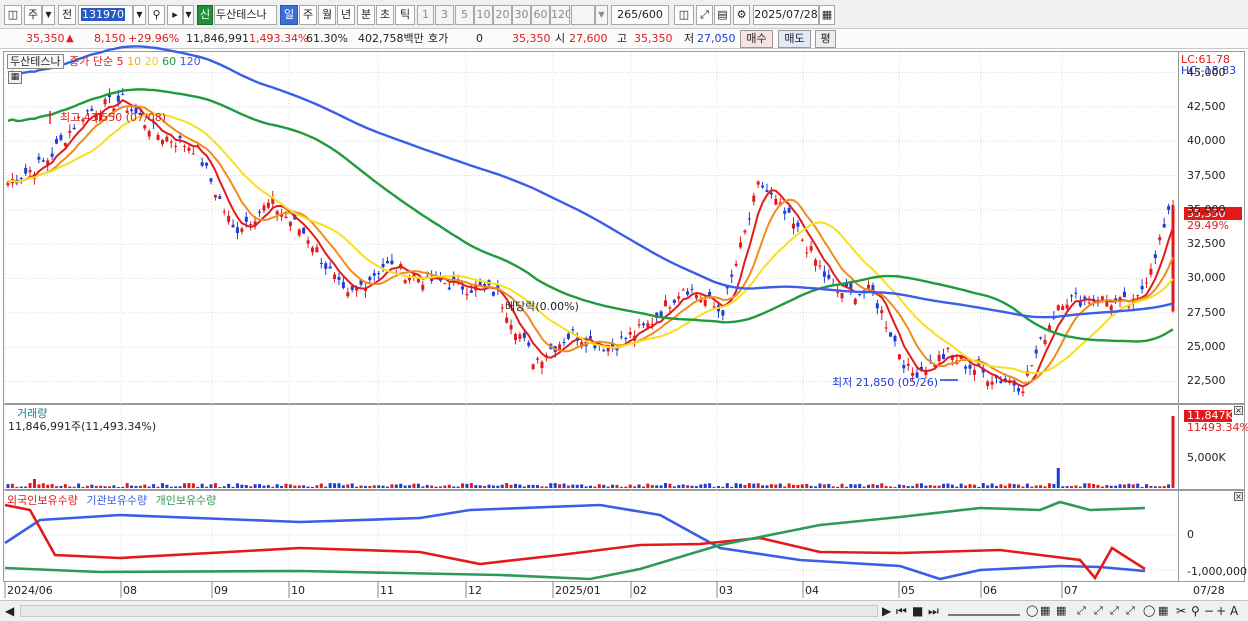 The image size is (1248, 621). Describe the element at coordinates (1221, 611) in the screenshot. I see `zoom-in-icon: +` at that location.